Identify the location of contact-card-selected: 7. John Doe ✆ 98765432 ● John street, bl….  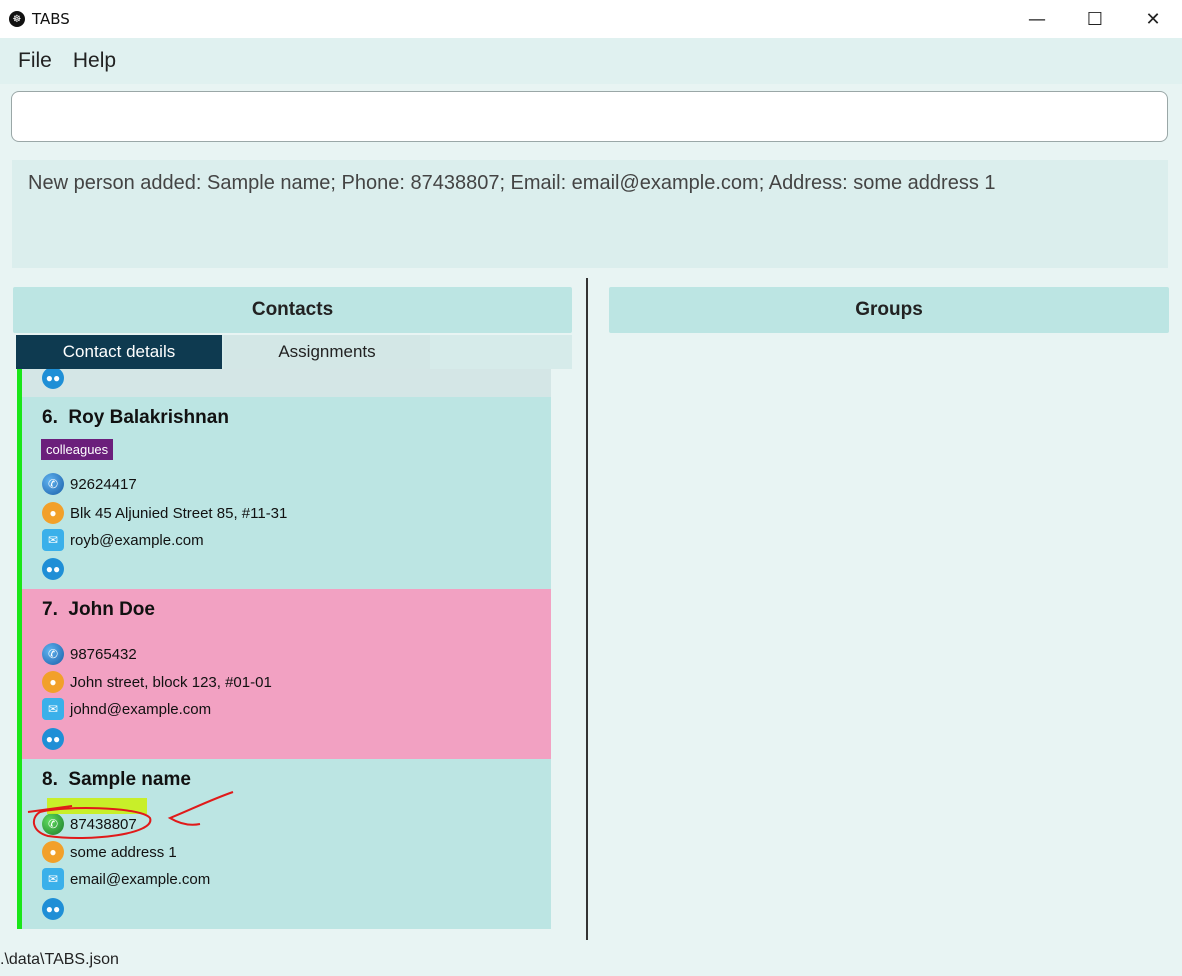
(284, 674).